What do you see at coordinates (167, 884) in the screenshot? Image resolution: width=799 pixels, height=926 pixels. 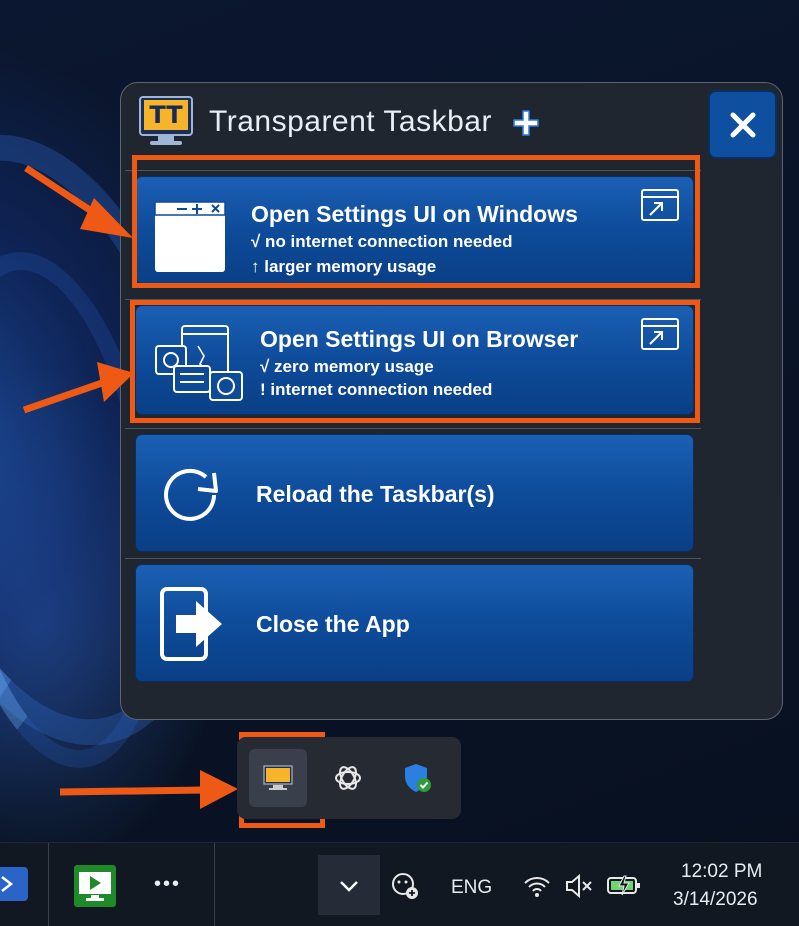 I see `more-apps-button: •••` at bounding box center [167, 884].